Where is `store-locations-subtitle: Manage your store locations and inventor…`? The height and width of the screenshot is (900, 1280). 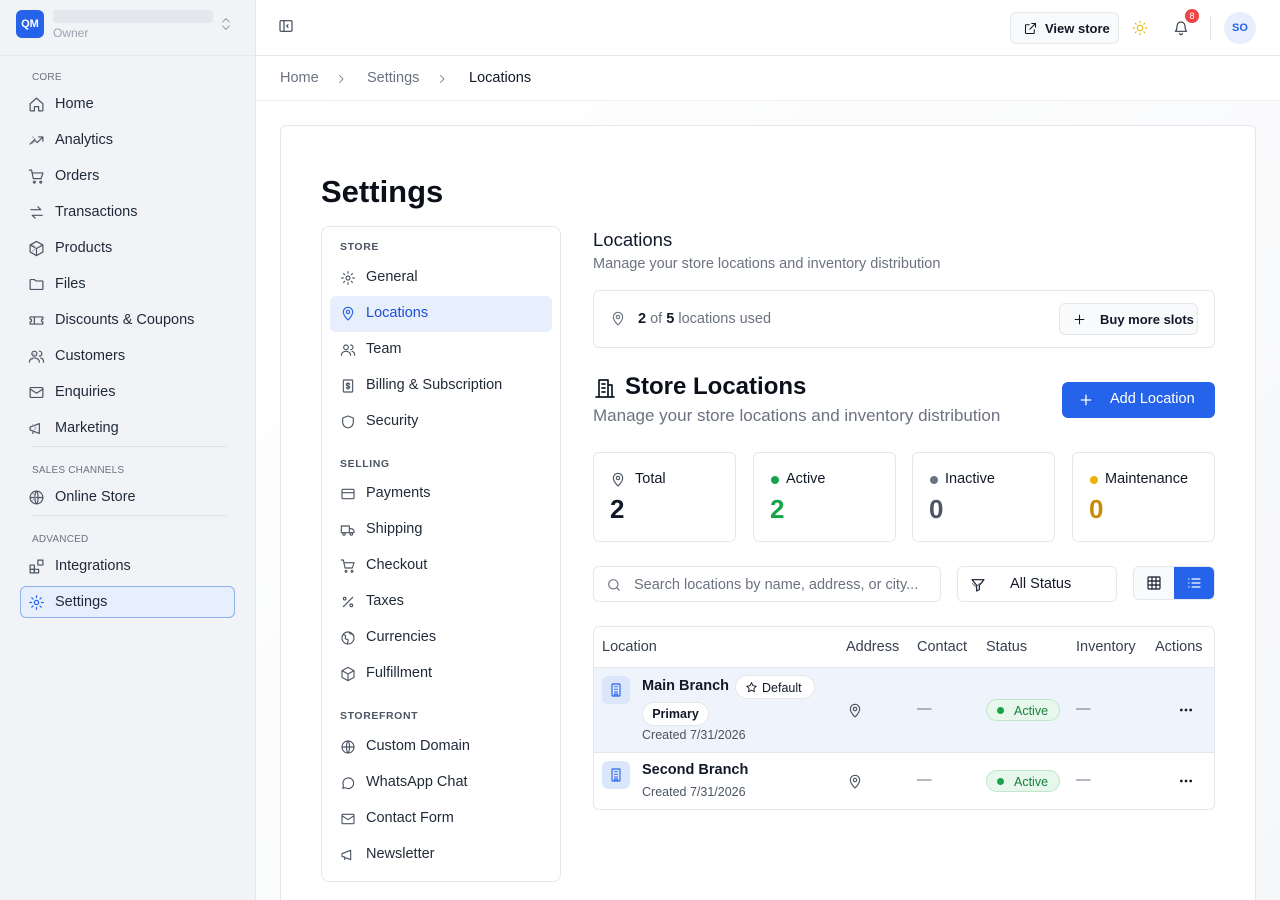 store-locations-subtitle: Manage your store locations and inventor… is located at coordinates (797, 415).